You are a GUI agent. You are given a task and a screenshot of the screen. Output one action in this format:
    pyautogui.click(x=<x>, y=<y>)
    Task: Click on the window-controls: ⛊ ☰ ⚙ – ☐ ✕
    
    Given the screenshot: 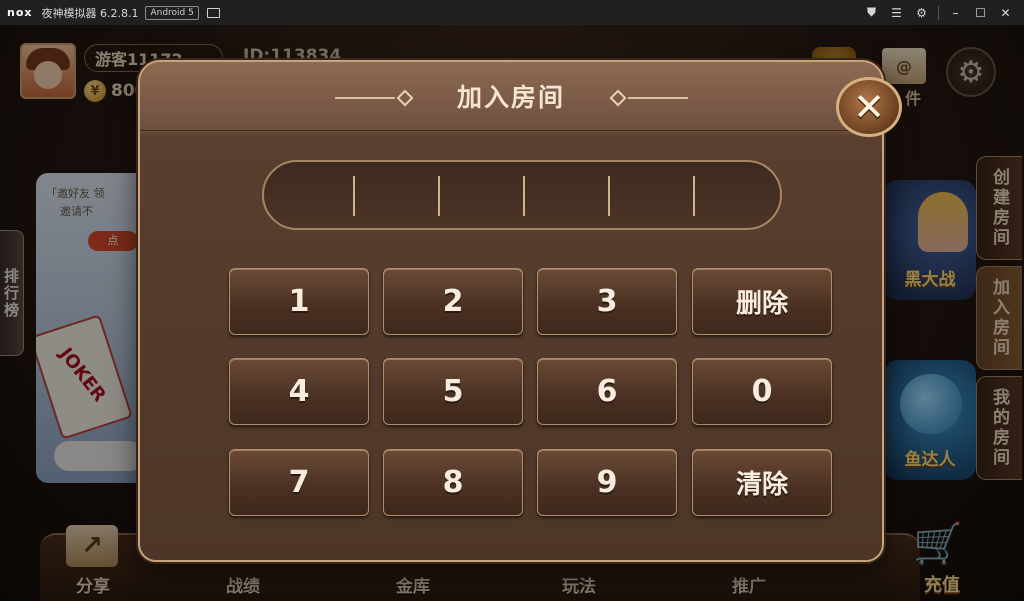 What is the action you would take?
    pyautogui.click(x=938, y=12)
    